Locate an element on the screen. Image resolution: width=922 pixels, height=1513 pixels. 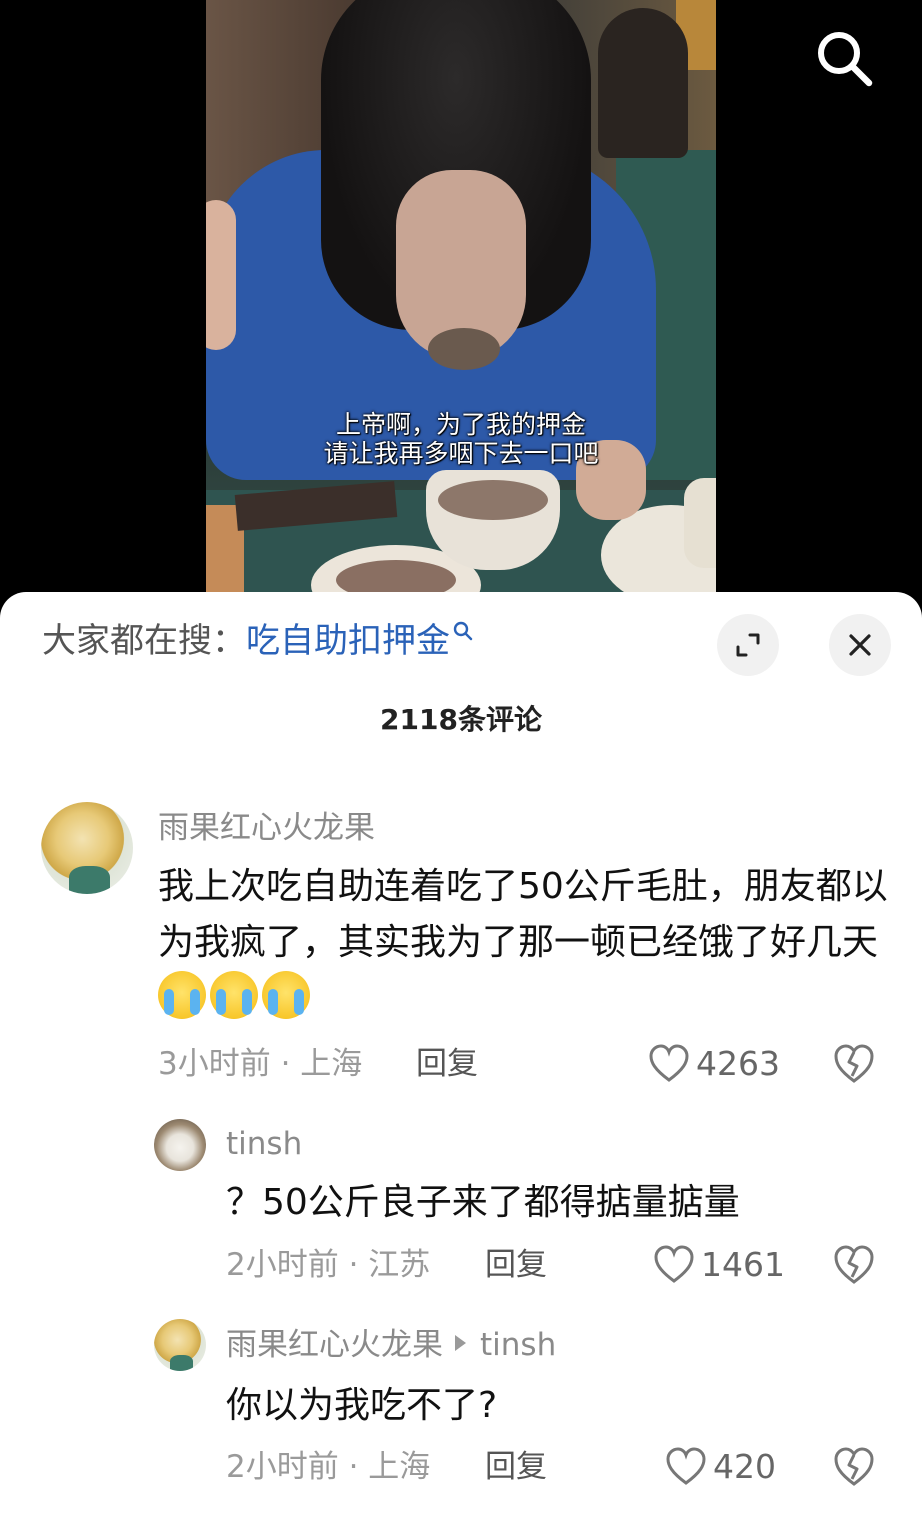
search-icon is located at coordinates (845, 59).